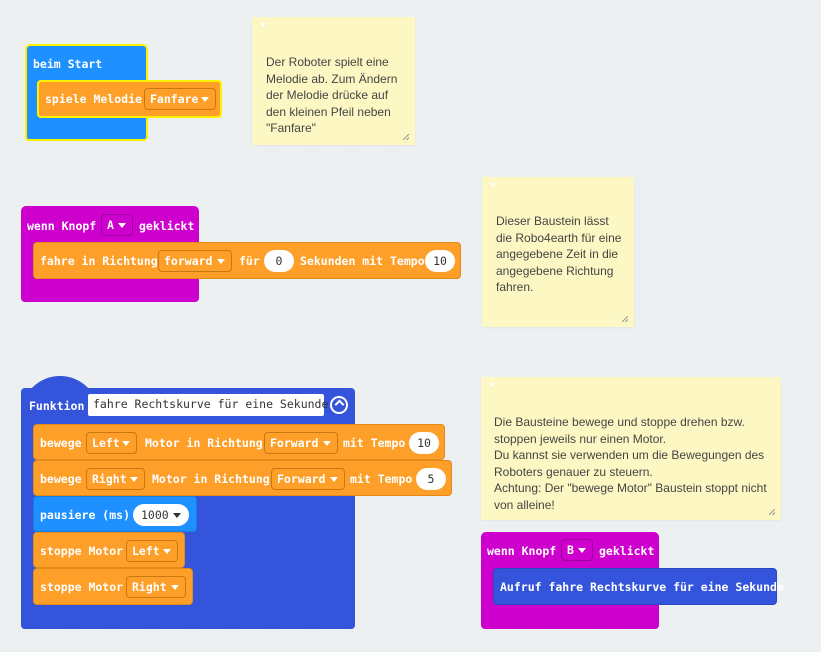 This screenshot has width=821, height=652. Describe the element at coordinates (85, 515) in the screenshot. I see `pause-label: pausiere (ms)` at that location.